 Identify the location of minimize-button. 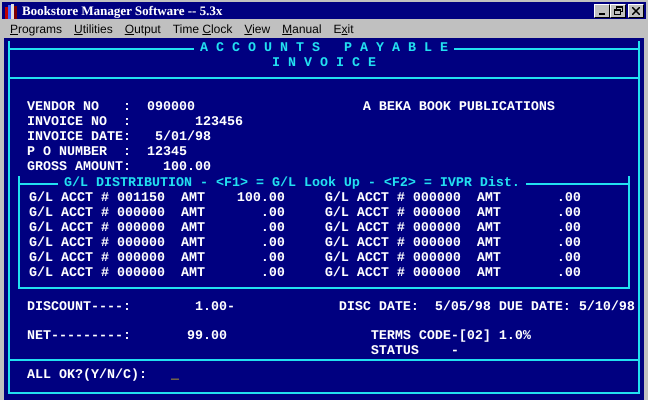
(602, 11).